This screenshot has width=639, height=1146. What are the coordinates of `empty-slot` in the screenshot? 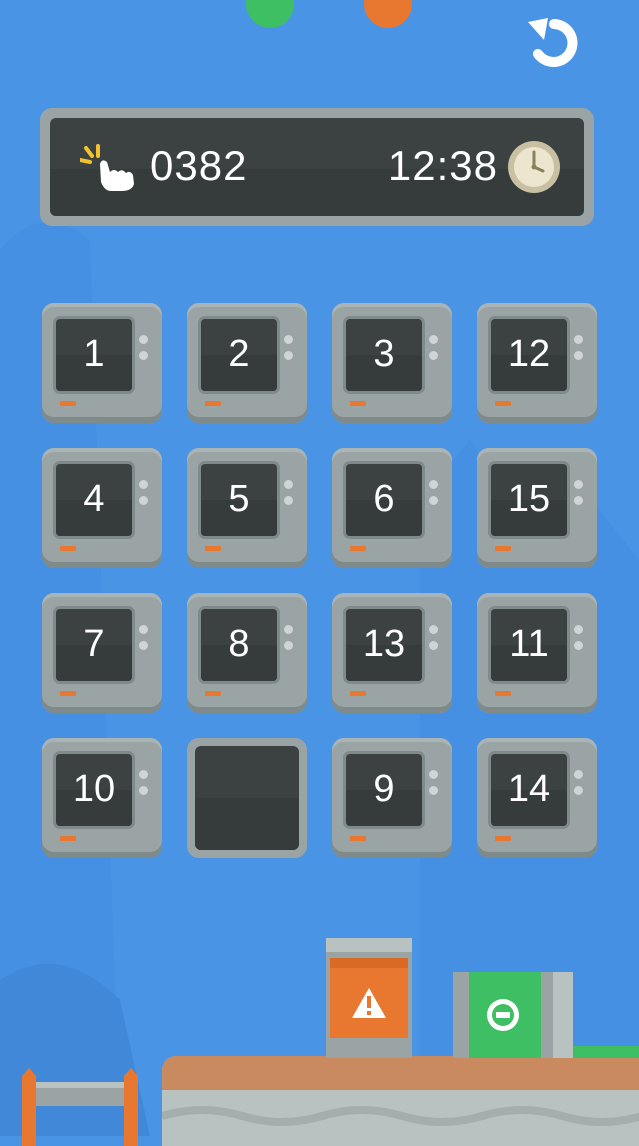 It's located at (247, 798).